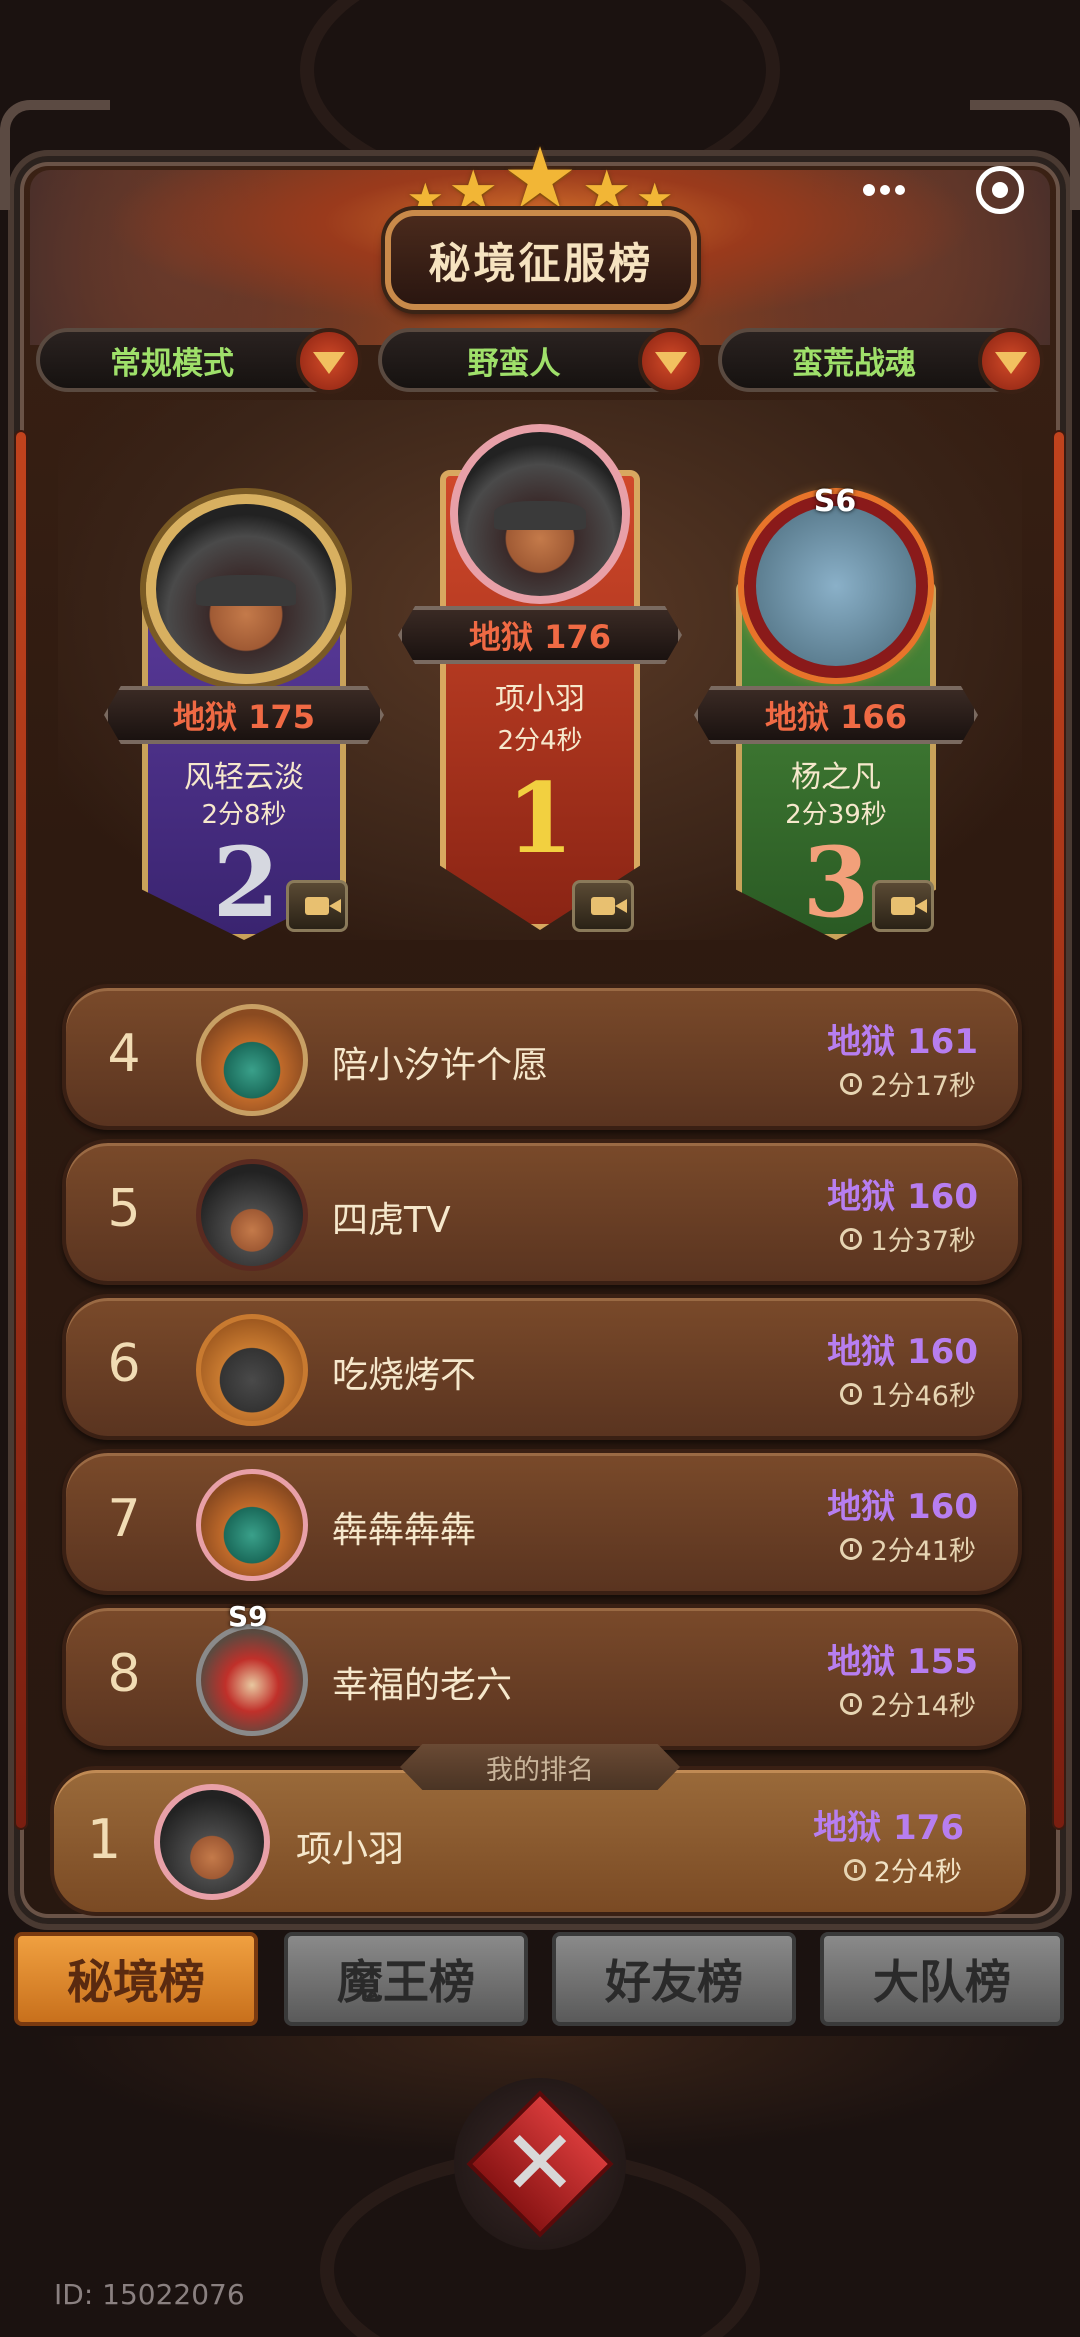 The width and height of the screenshot is (1080, 2337). Describe the element at coordinates (902, 1042) in the screenshot. I see `difficulty-rank: 地狱 161` at that location.